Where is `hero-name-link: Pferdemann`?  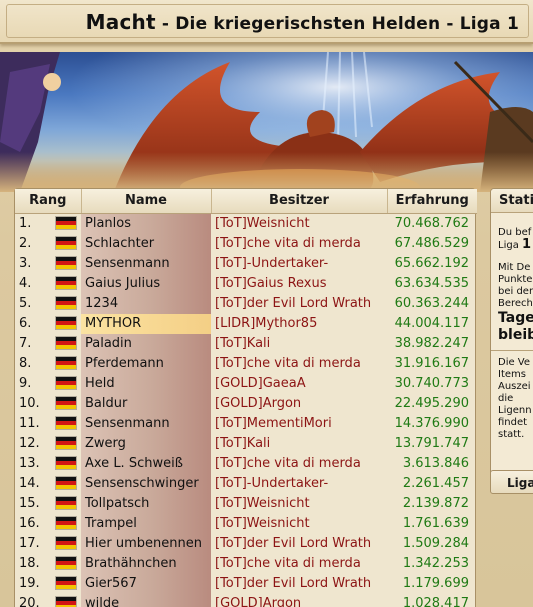 hero-name-link: Pferdemann is located at coordinates (146, 363).